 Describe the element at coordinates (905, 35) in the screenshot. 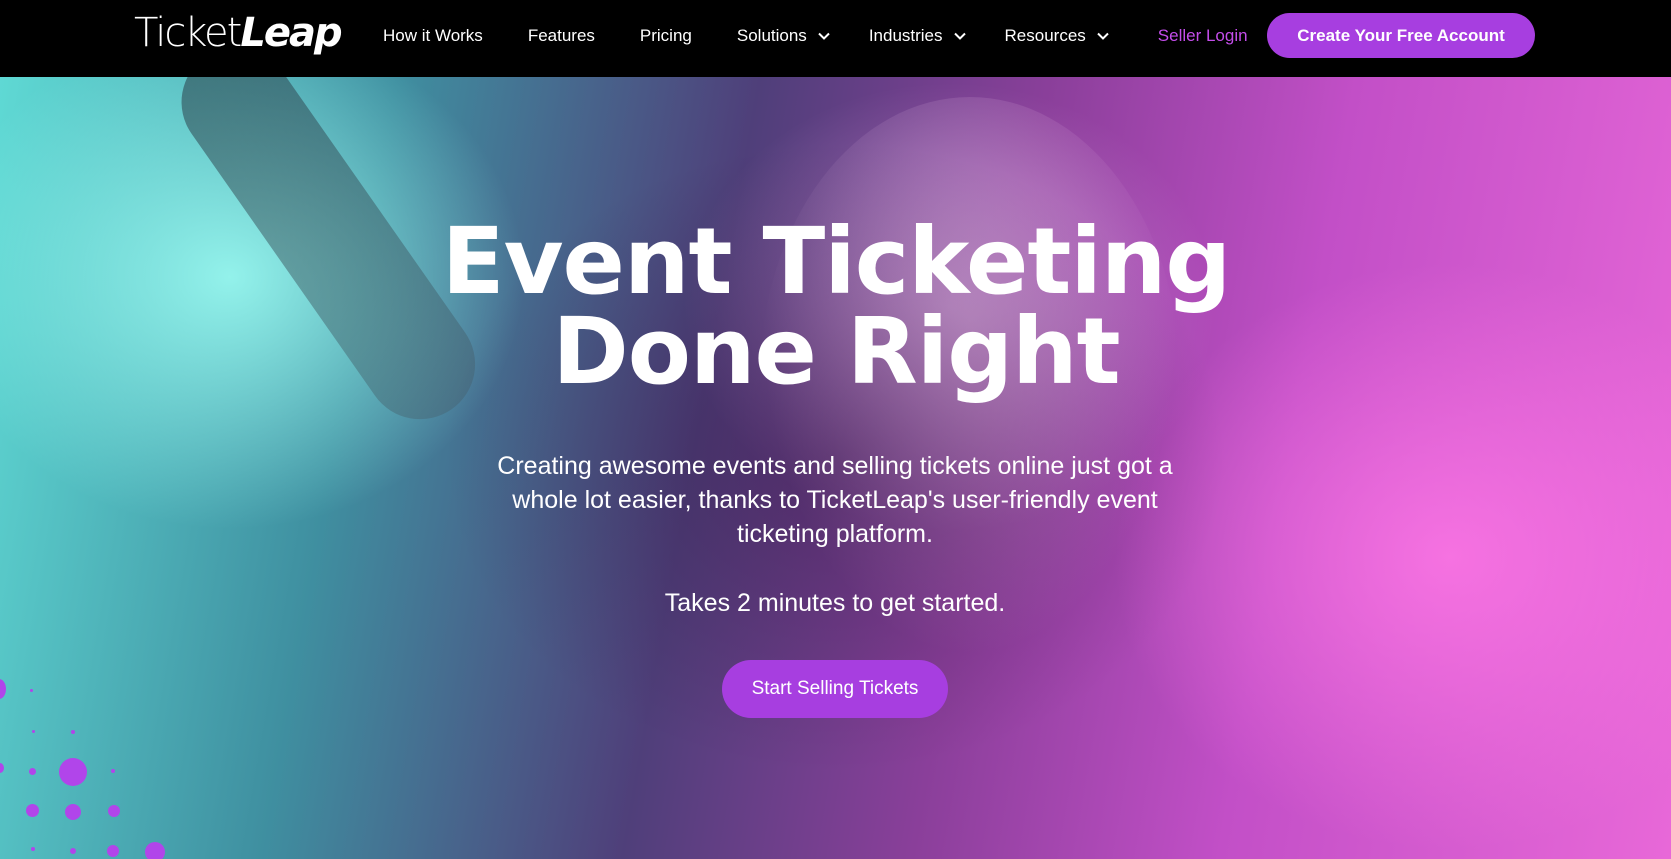

I see `nav-industries-label: Industries` at that location.